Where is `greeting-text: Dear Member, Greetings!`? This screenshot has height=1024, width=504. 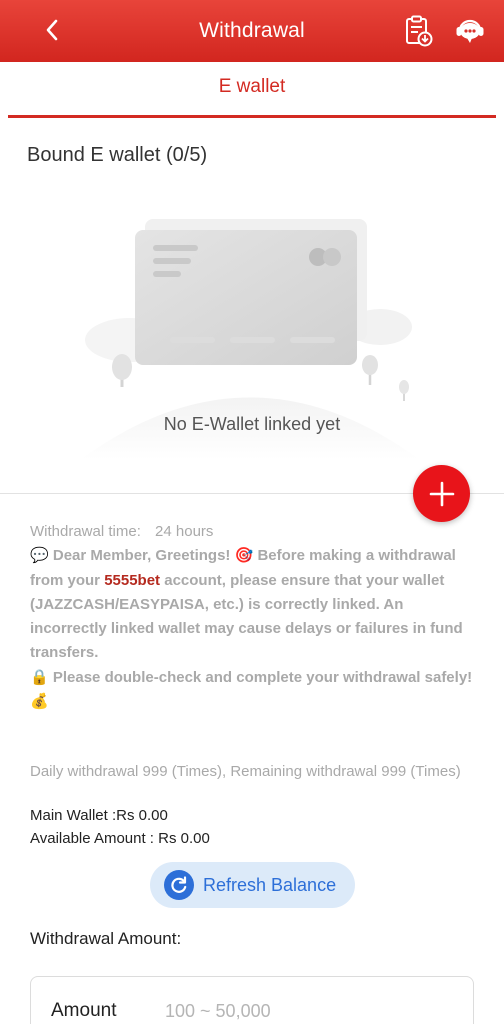 greeting-text: Dear Member, Greetings! is located at coordinates (141, 556).